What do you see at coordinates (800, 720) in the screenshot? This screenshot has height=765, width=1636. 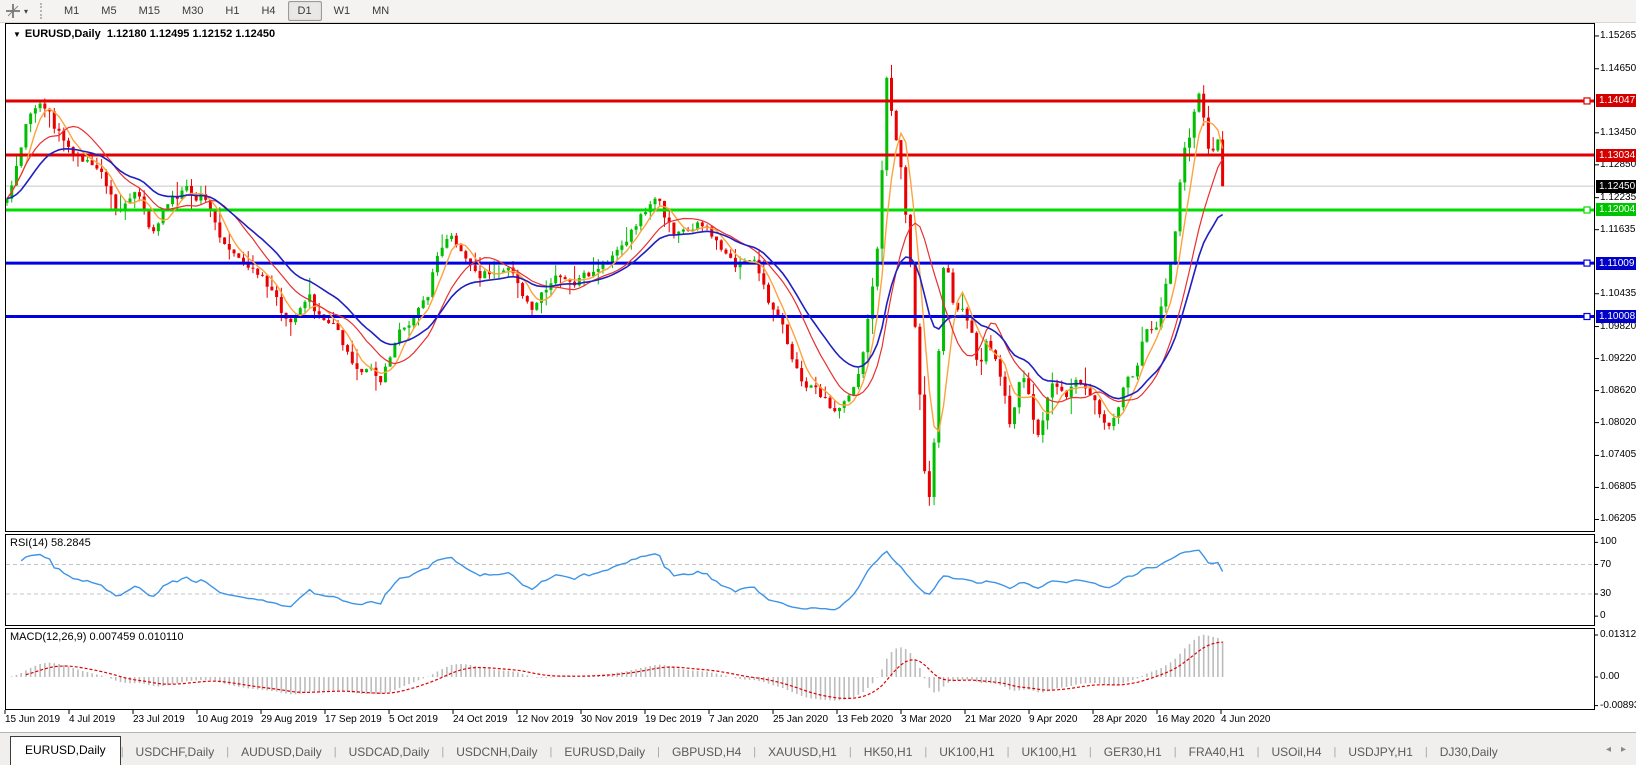 I see `time-axis` at bounding box center [800, 720].